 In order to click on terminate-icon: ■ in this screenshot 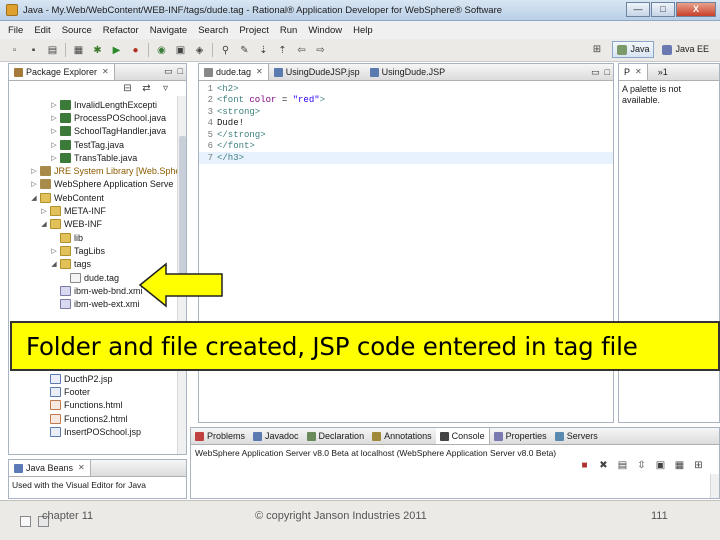, I will do `click(584, 465)`.